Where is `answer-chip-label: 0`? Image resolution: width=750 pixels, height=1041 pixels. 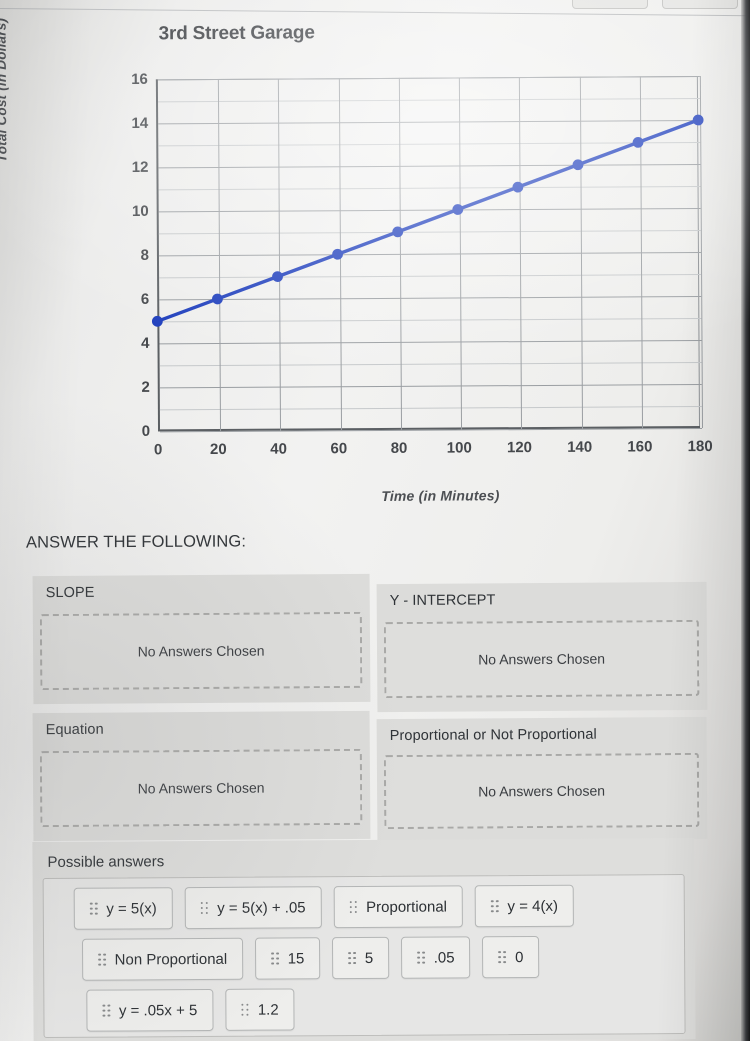
answer-chip-label: 0 is located at coordinates (519, 957).